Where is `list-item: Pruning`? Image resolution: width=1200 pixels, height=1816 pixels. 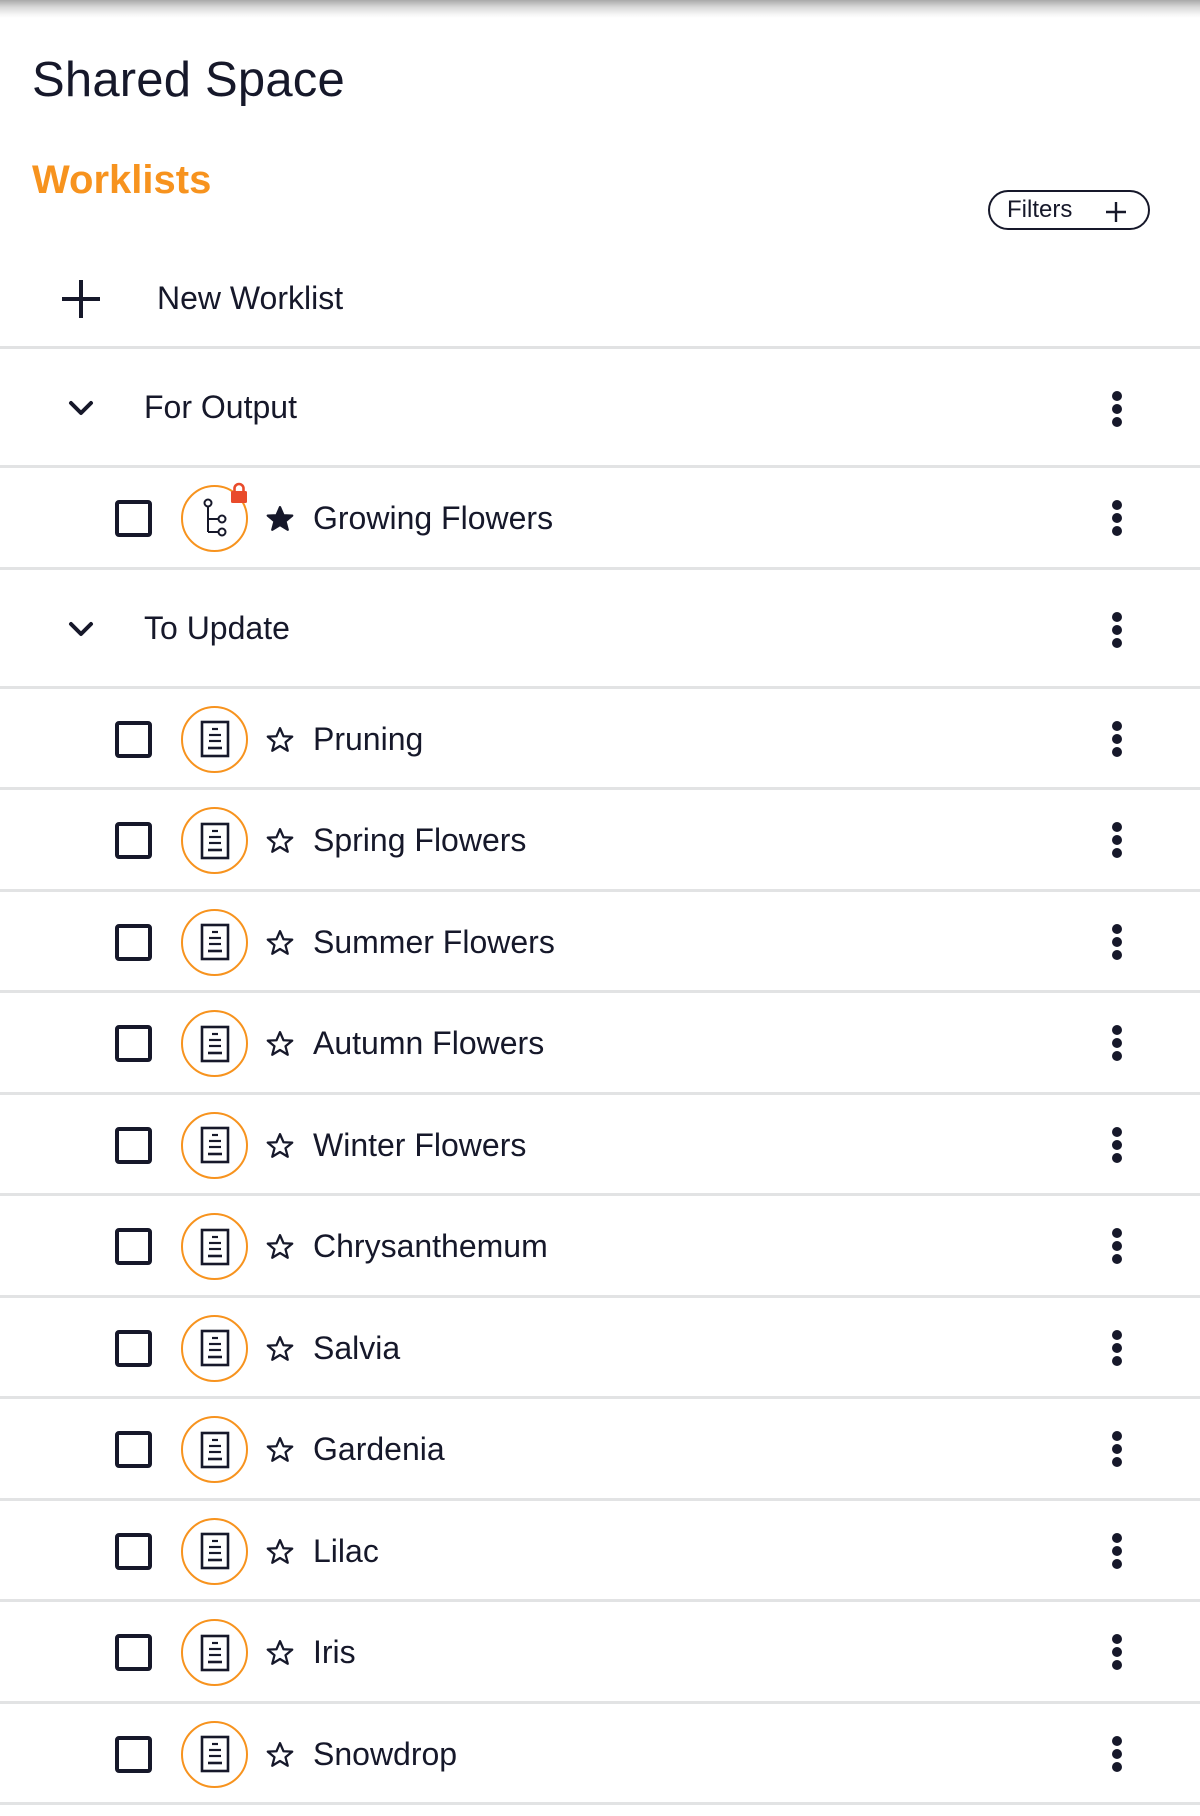
list-item: Pruning is located at coordinates (600, 739).